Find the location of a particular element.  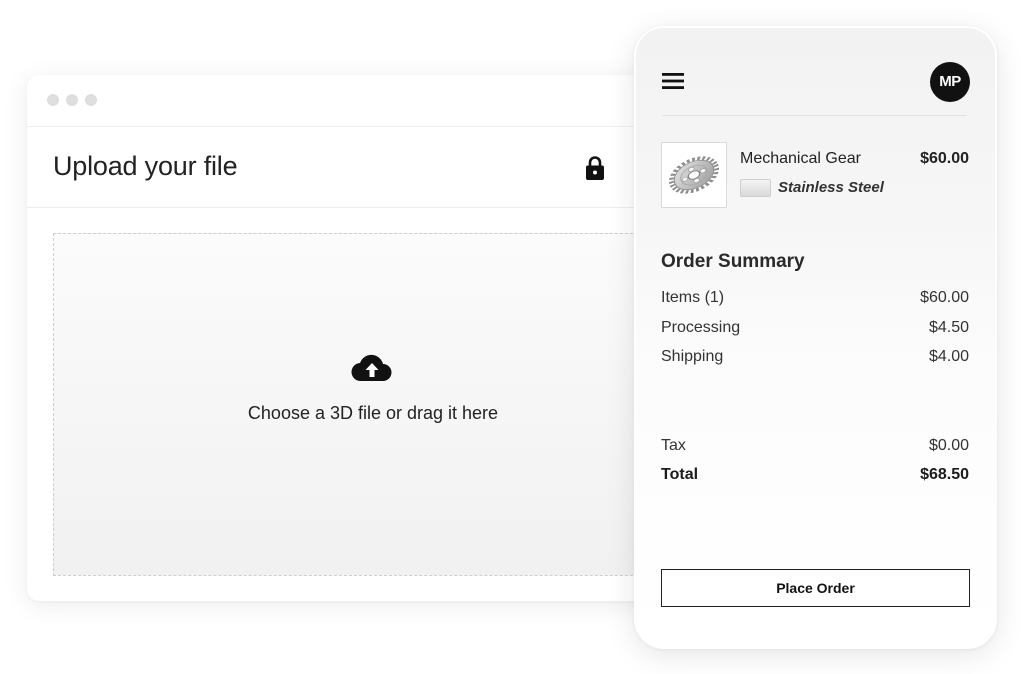

user-avatar: MP is located at coordinates (950, 82).